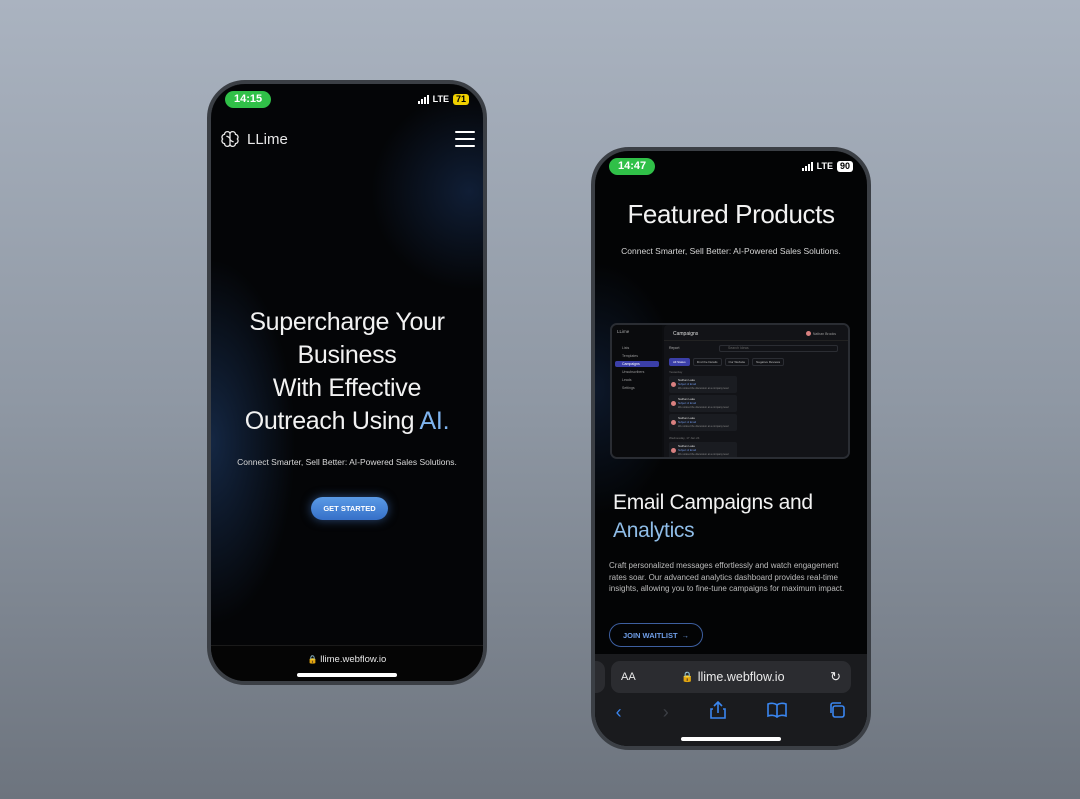 The height and width of the screenshot is (799, 1080). I want to click on hero-line: Outreach Using AI., so click(347, 421).